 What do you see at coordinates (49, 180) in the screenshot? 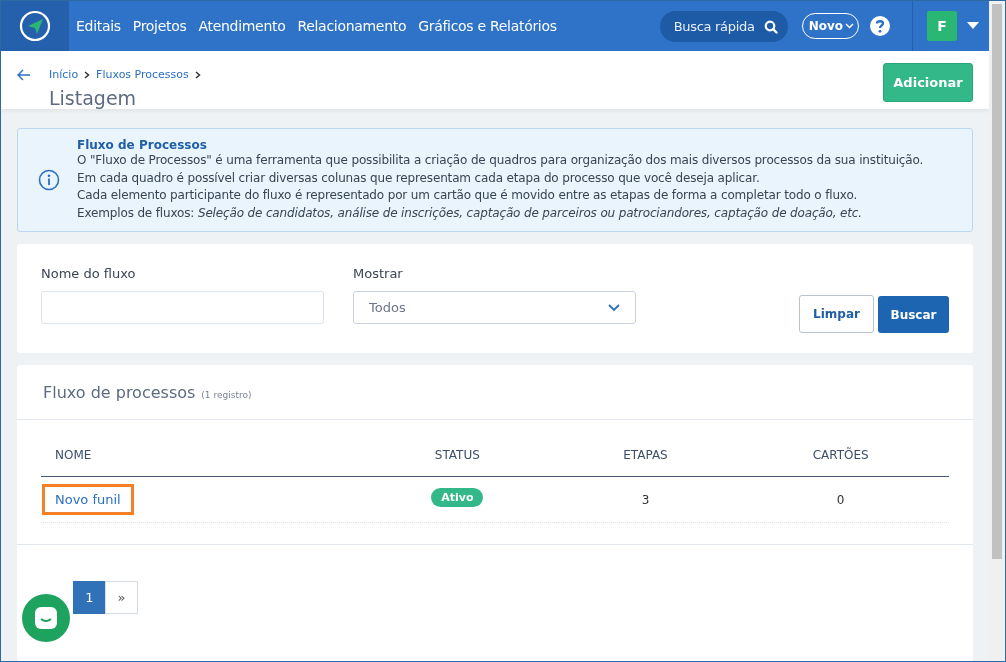
I see `info-icon` at bounding box center [49, 180].